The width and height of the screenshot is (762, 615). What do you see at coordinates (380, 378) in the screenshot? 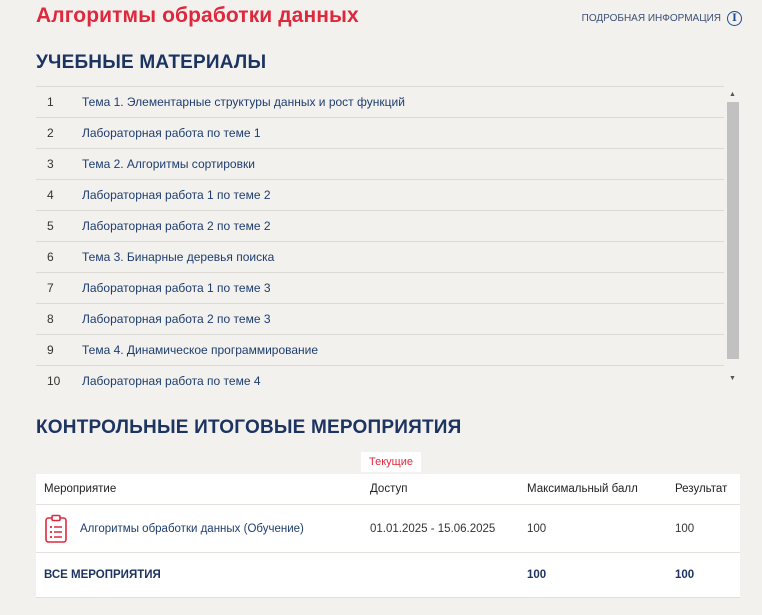
I see `material-row: 10 Лабораторная работа по теме 4` at bounding box center [380, 378].